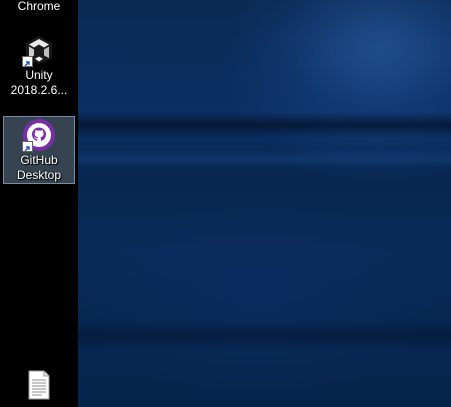 The image size is (451, 407). I want to click on unity-icon, so click(38, 50).